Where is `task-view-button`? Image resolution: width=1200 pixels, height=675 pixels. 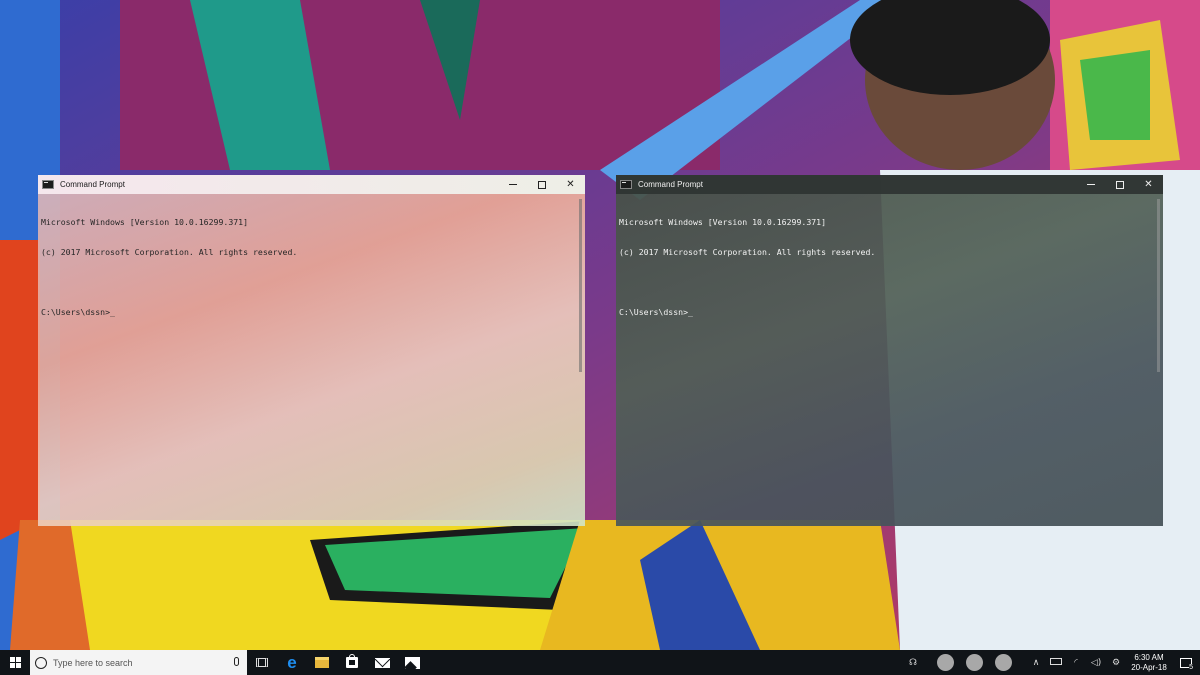 task-view-button is located at coordinates (262, 662).